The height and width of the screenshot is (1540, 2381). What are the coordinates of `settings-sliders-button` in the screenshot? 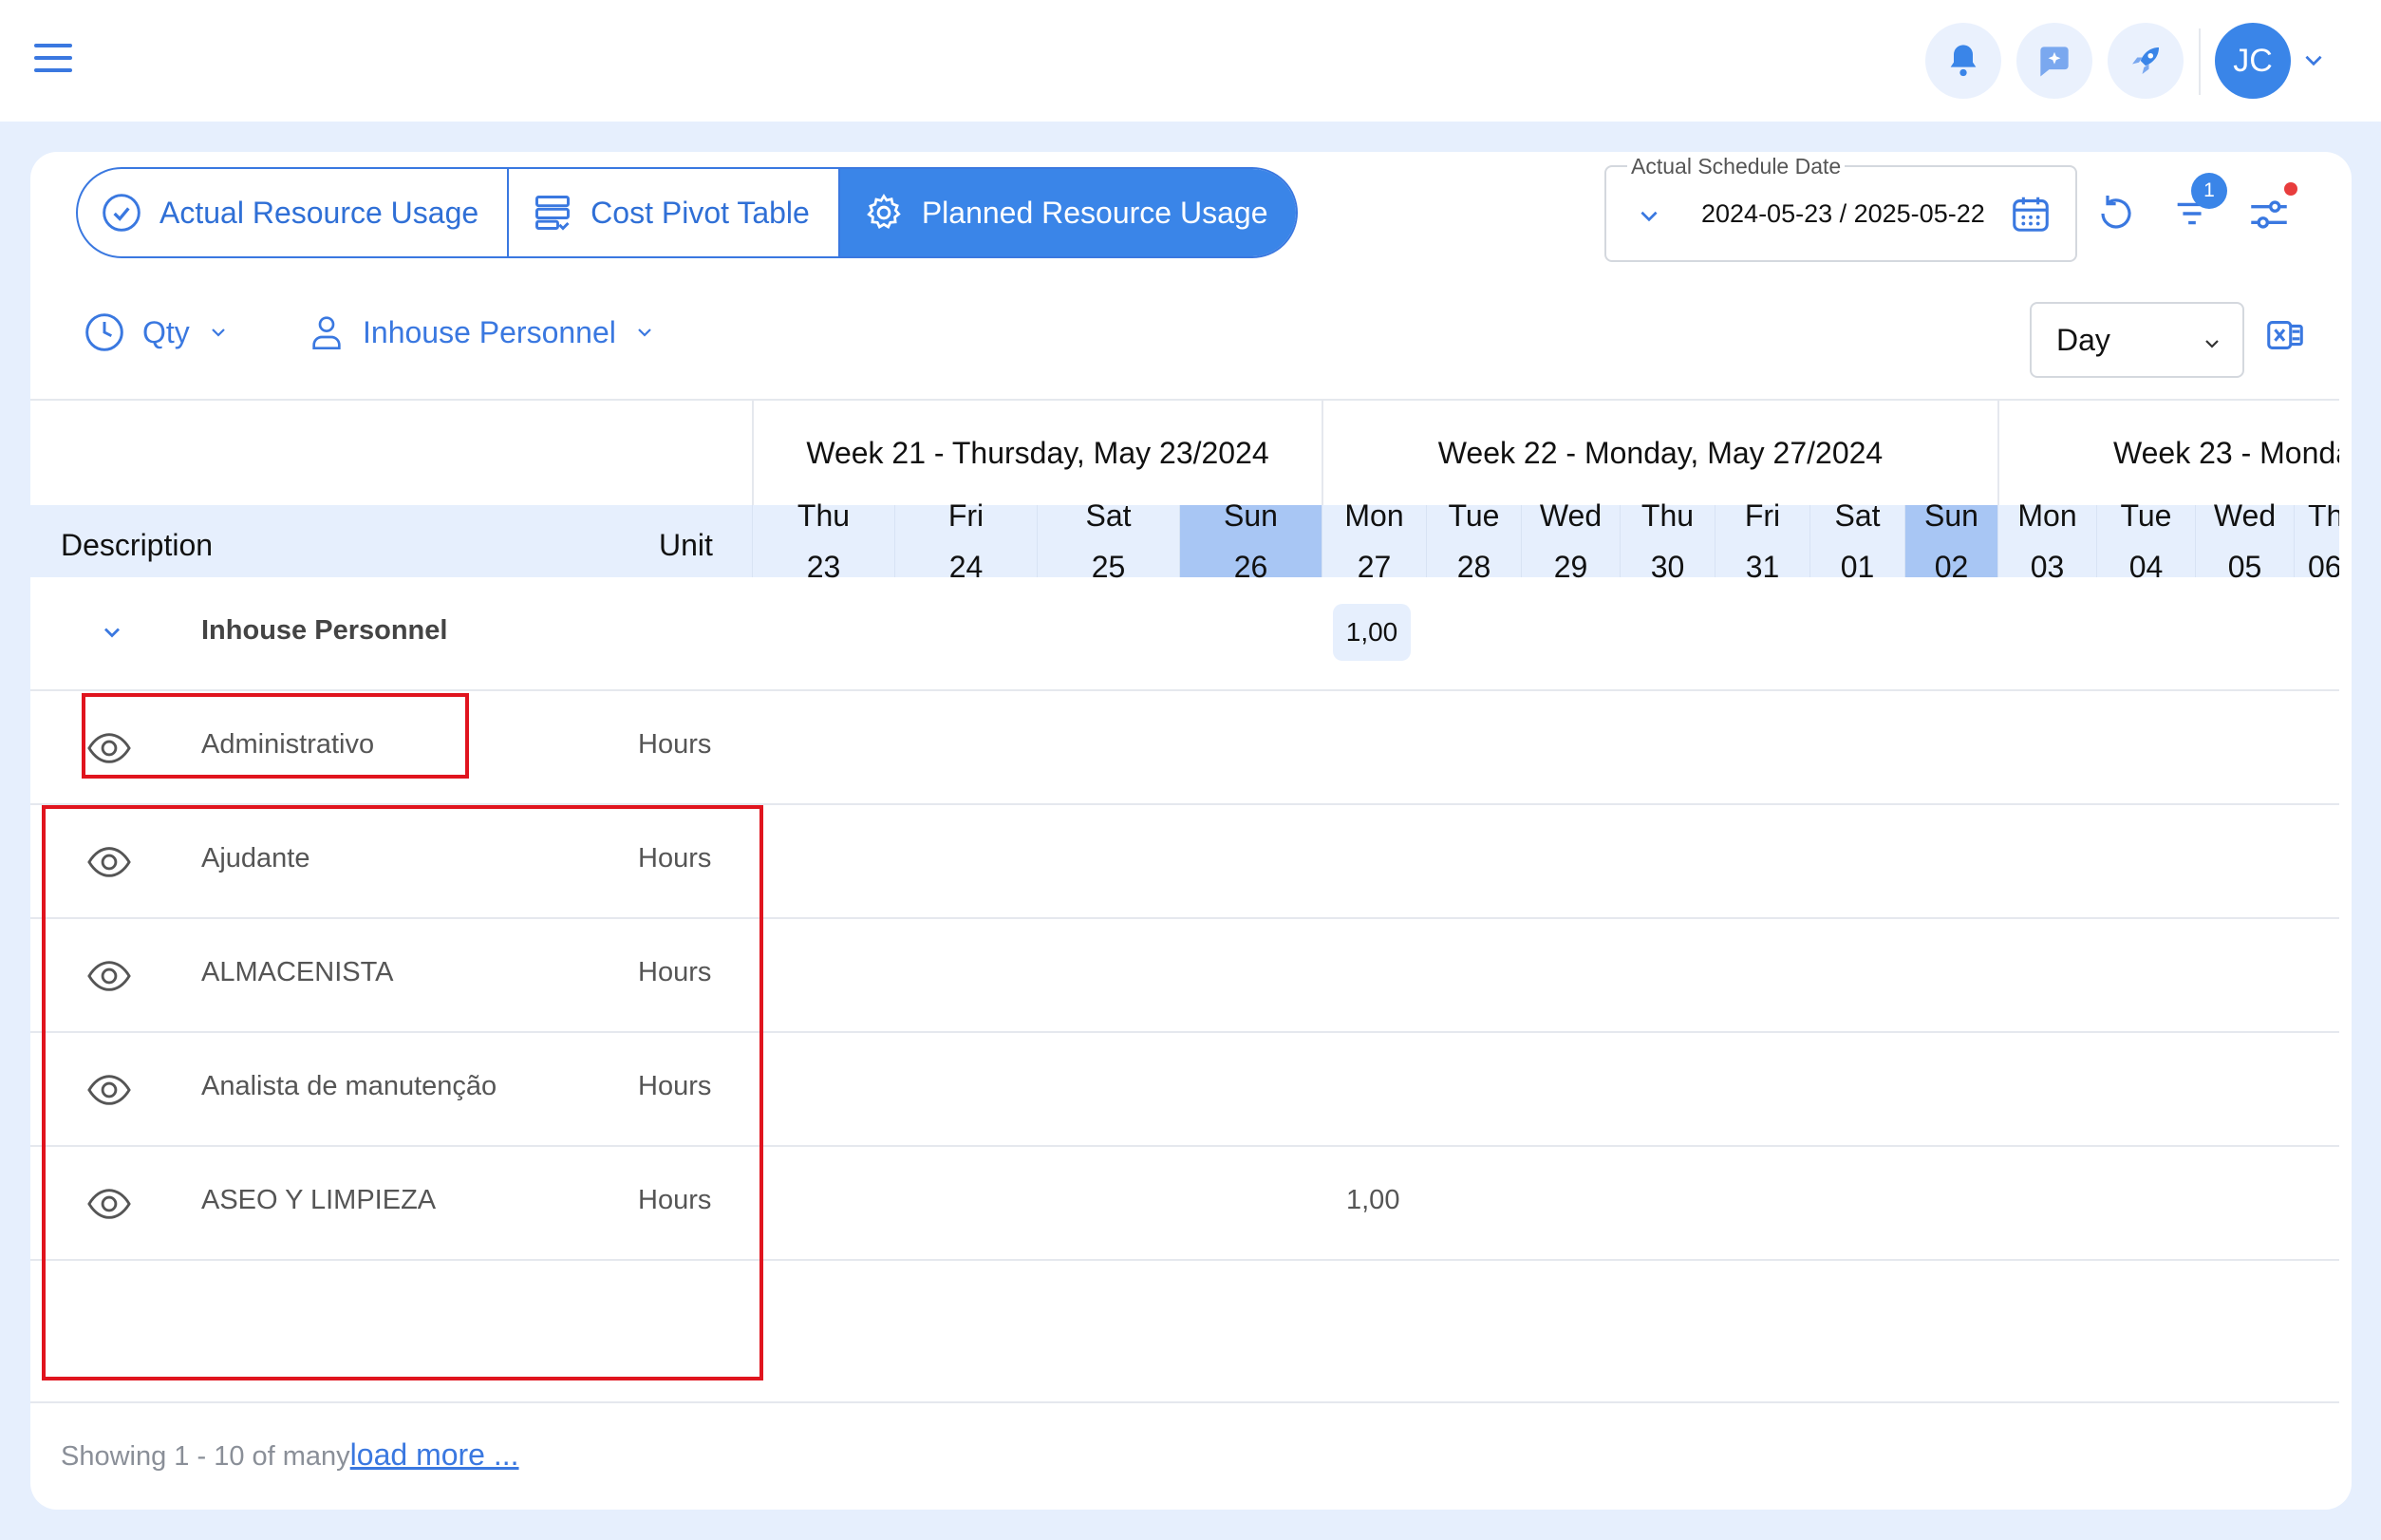 It's located at (2269, 215).